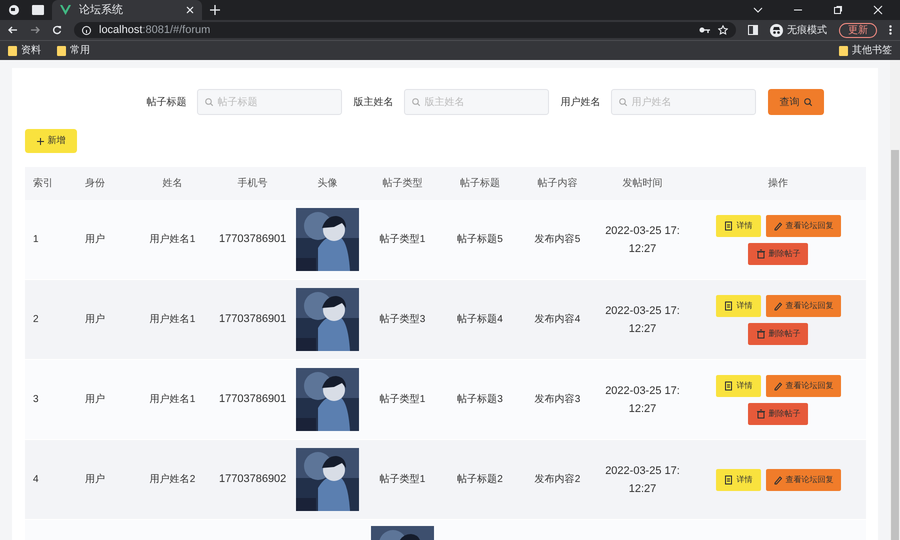  Describe the element at coordinates (172, 479) in the screenshot. I see `table-cell-text: 用户姓名2` at that location.